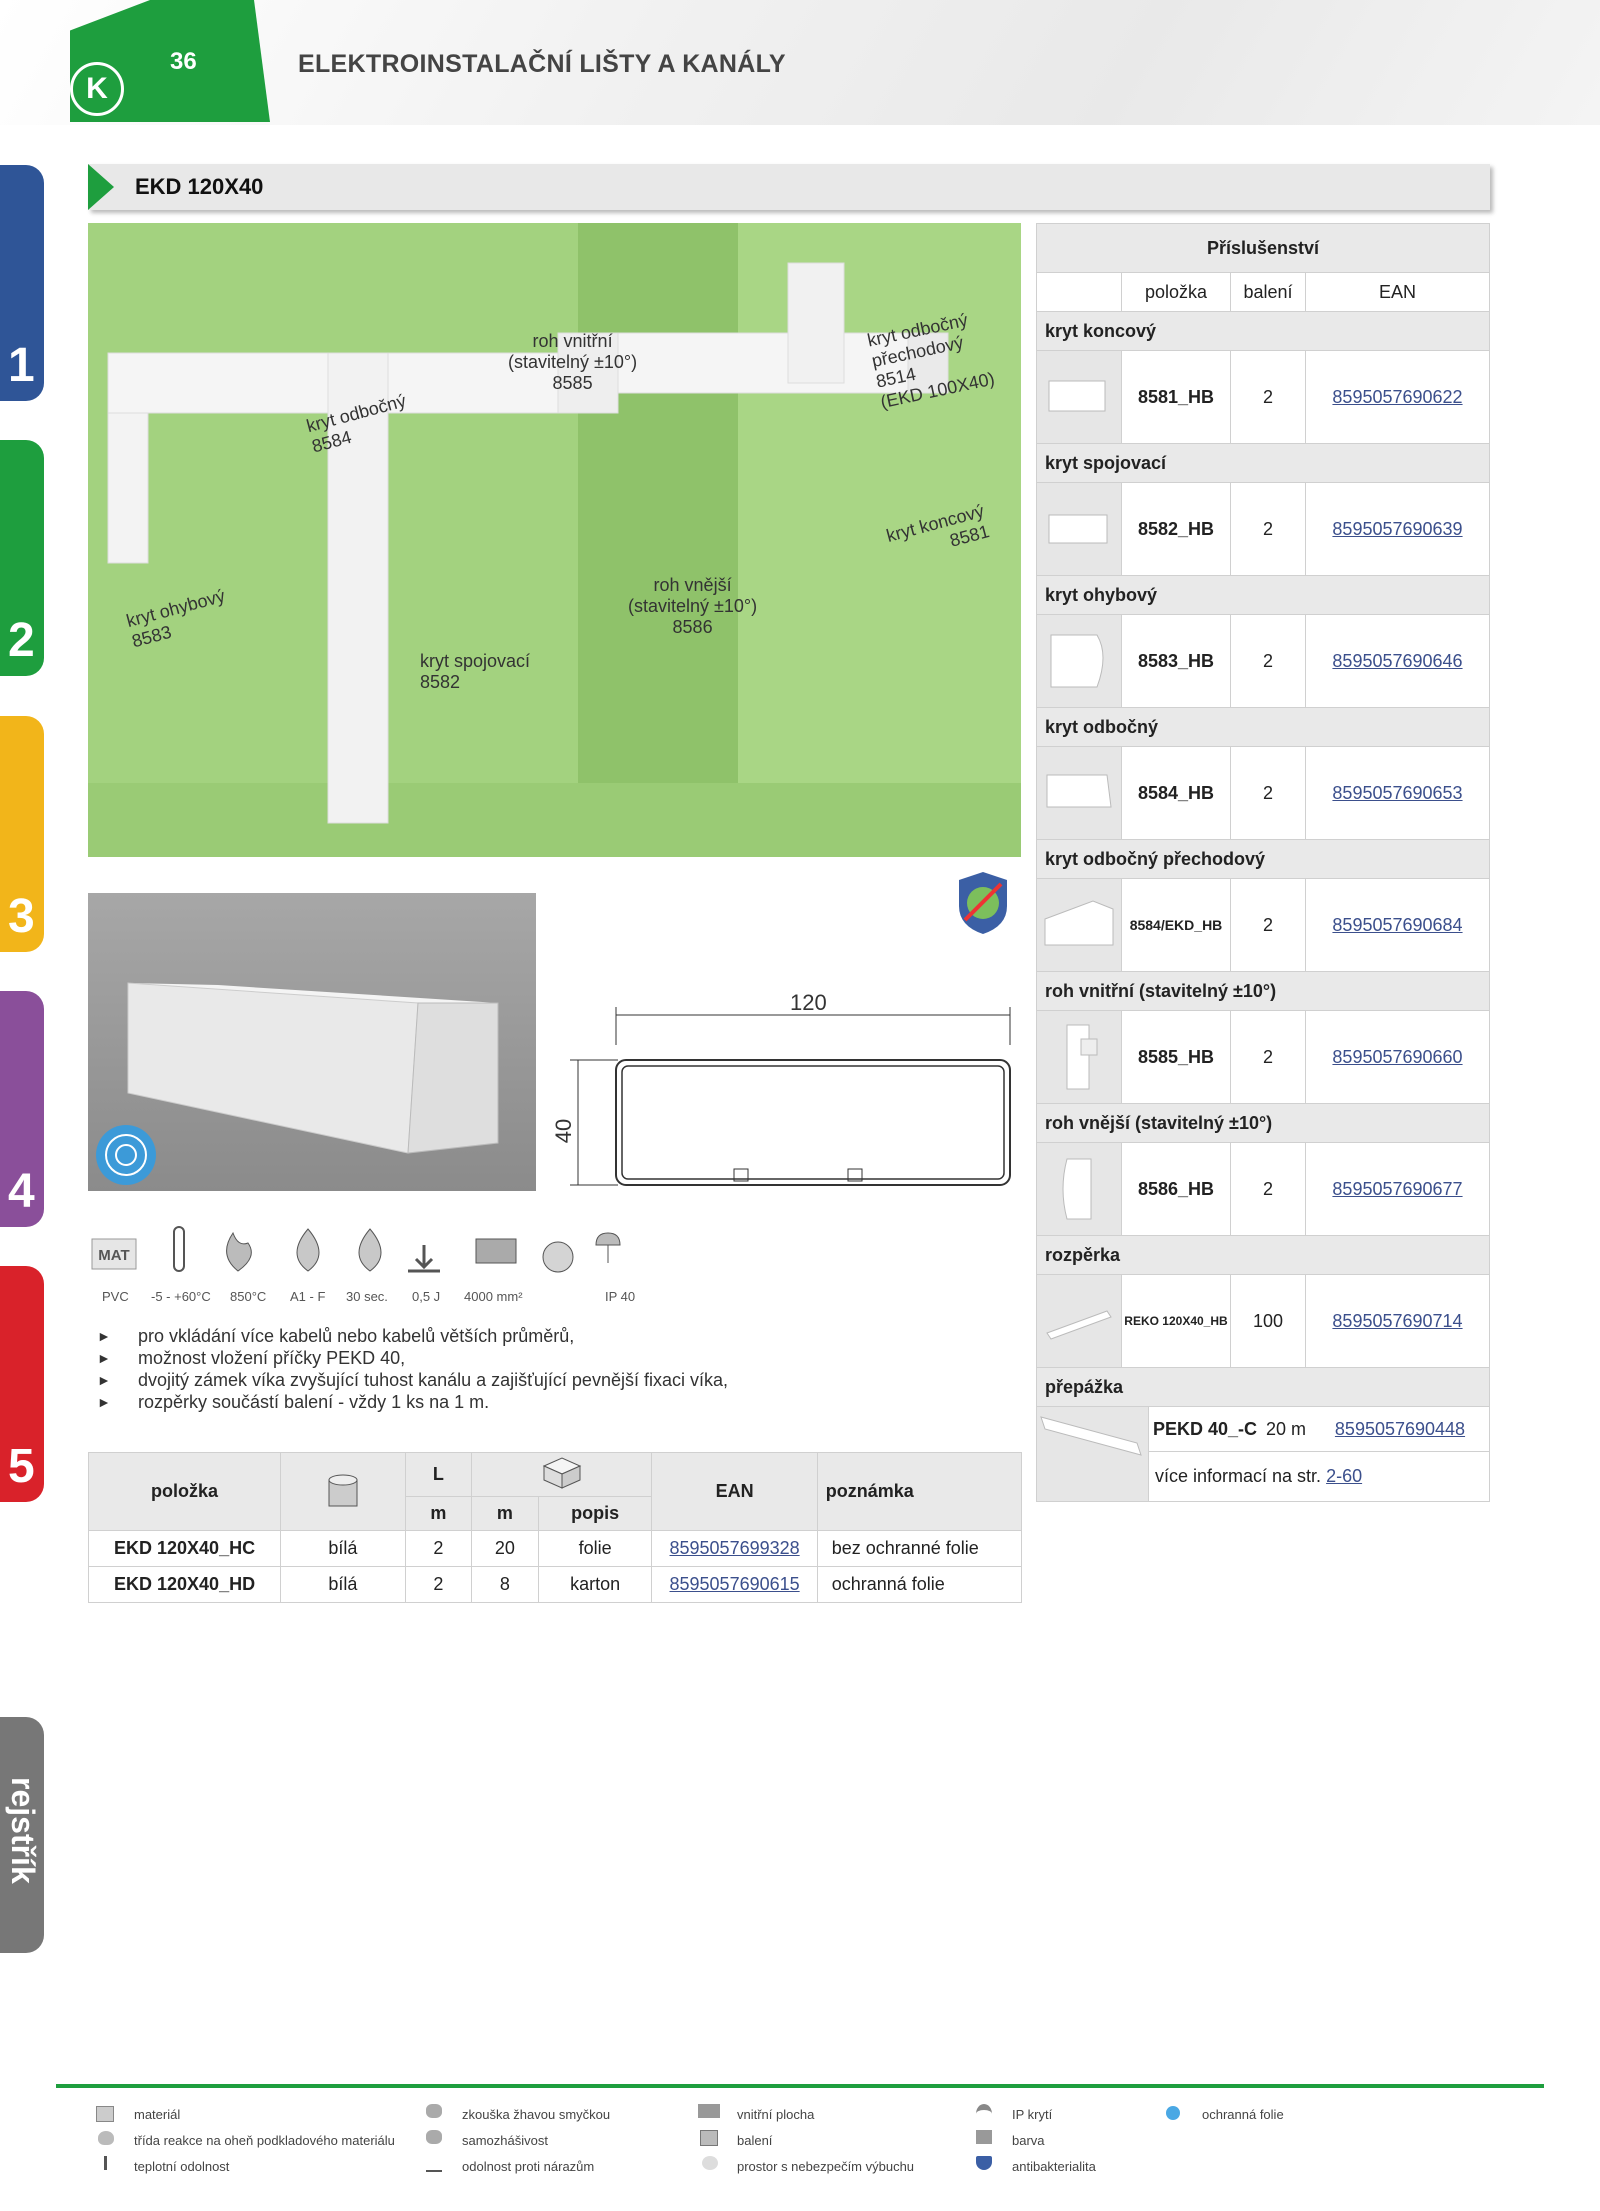 This screenshot has height=2211, width=1600. Describe the element at coordinates (735, 1584) in the screenshot. I see `ean-link: 8595057690615` at that location.